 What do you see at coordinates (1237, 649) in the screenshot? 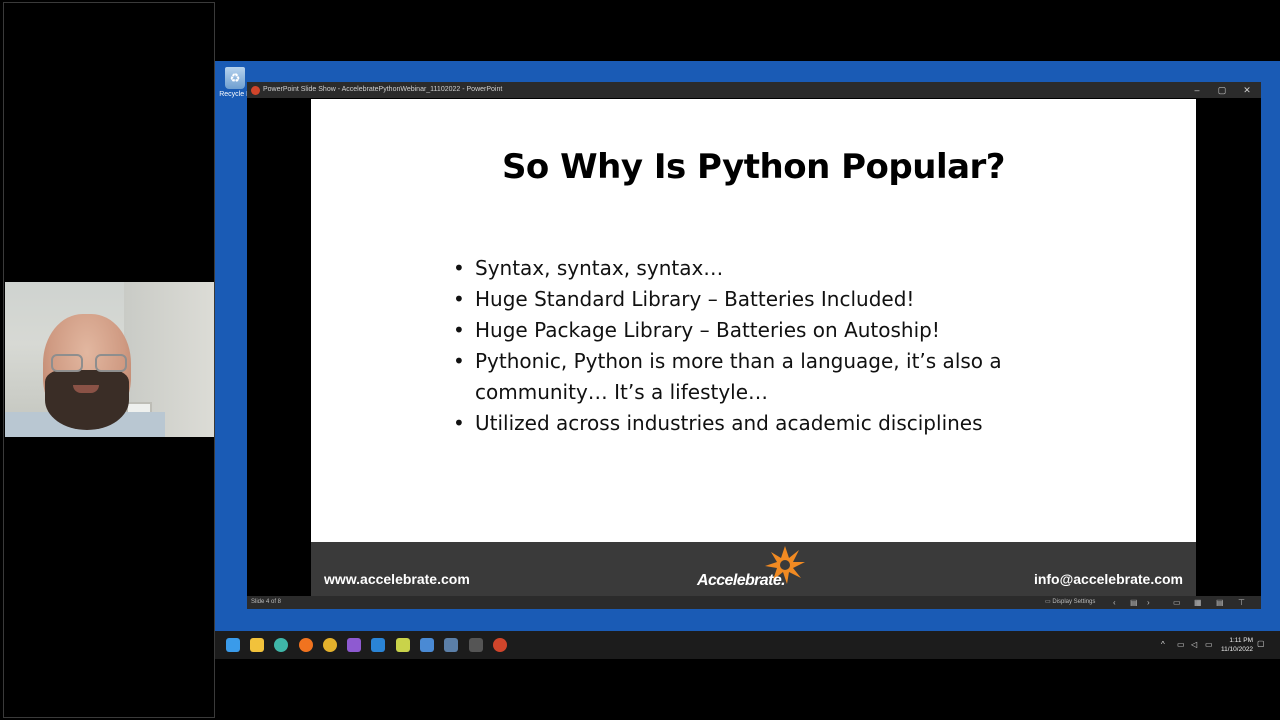
I see `clock-date: 11/10/2022` at bounding box center [1237, 649].